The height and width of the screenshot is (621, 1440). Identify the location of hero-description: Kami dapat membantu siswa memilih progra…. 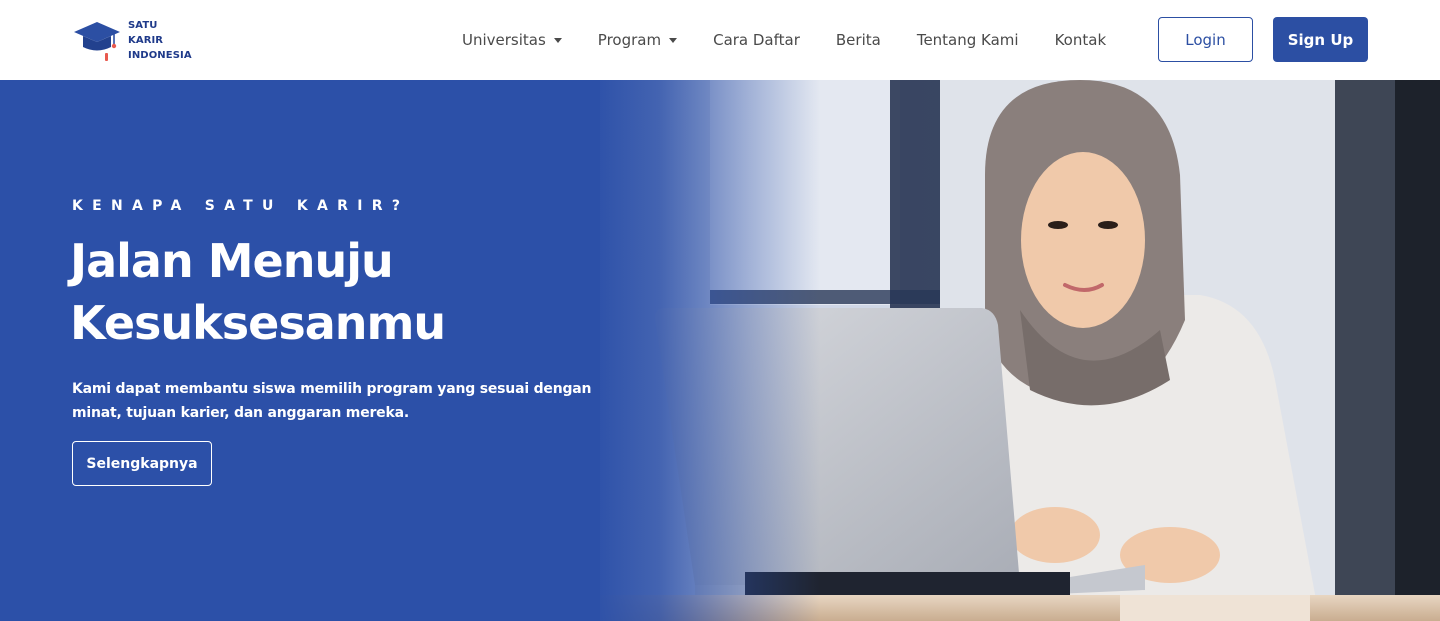
(332, 401).